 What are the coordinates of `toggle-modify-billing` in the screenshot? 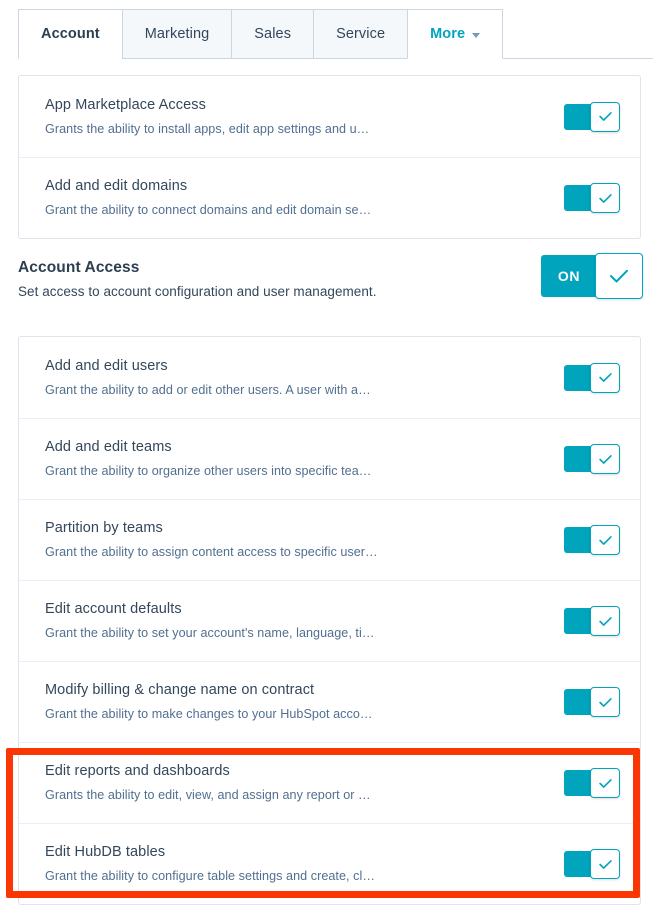 It's located at (592, 702).